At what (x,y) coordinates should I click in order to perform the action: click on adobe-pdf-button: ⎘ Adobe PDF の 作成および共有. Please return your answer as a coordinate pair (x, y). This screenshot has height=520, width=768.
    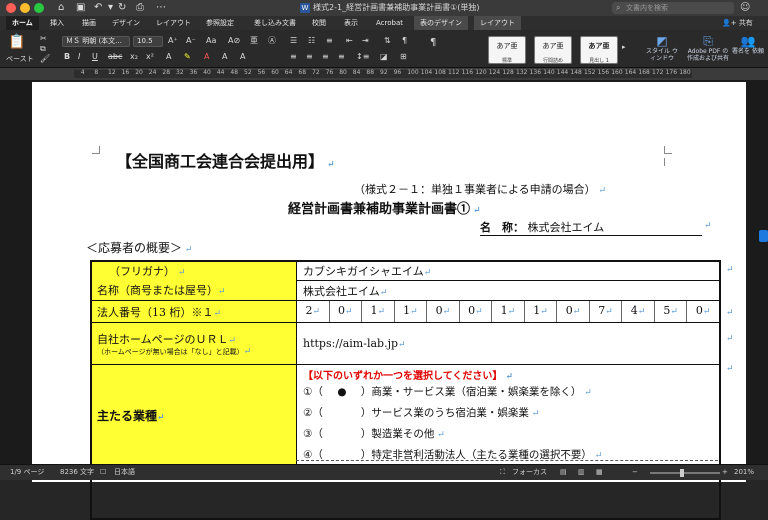
    Looking at the image, I should click on (708, 48).